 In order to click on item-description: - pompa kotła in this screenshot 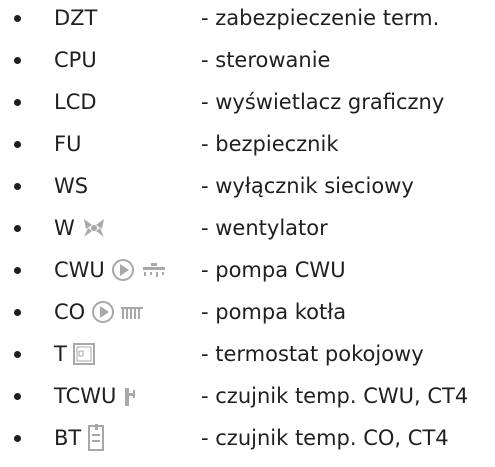, I will do `click(274, 312)`.